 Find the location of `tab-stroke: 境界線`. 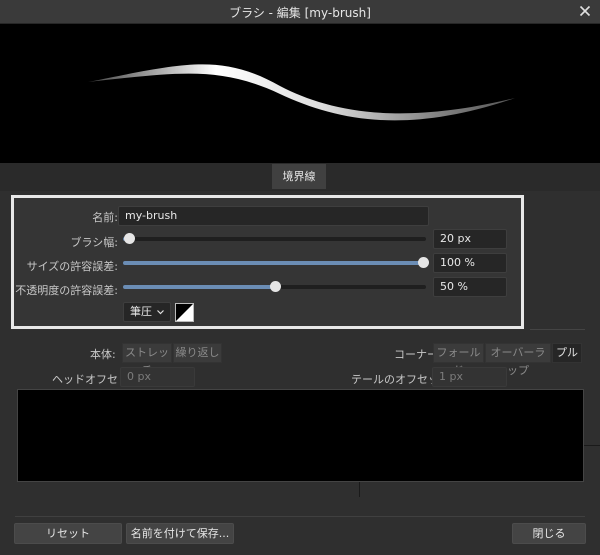

tab-stroke: 境界線 is located at coordinates (299, 176).